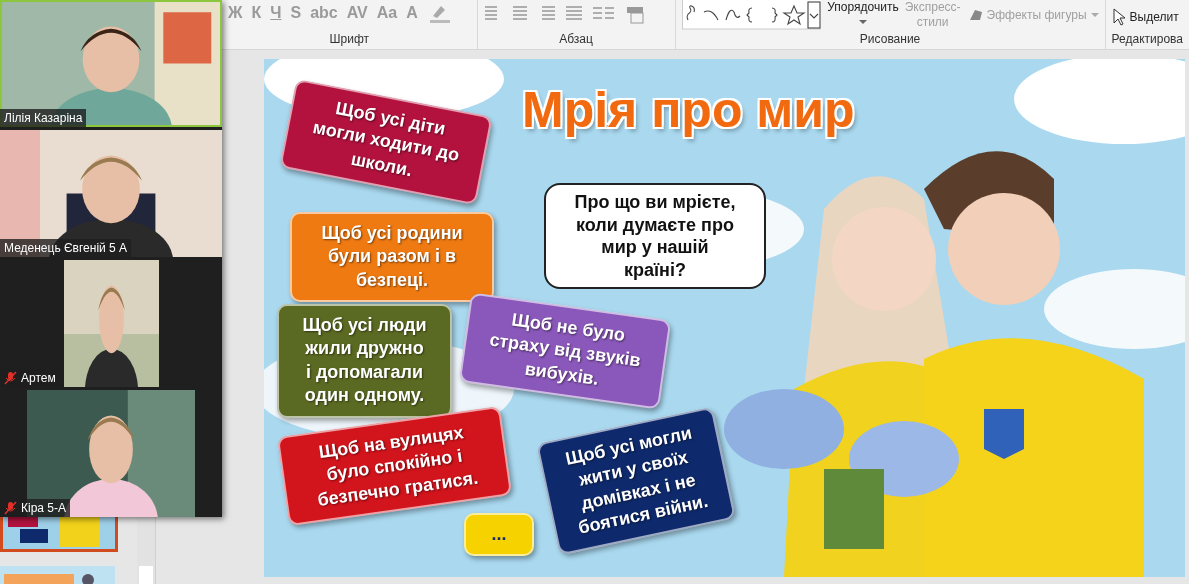  I want to click on participant-name: Кіра 5-А, so click(35, 508).